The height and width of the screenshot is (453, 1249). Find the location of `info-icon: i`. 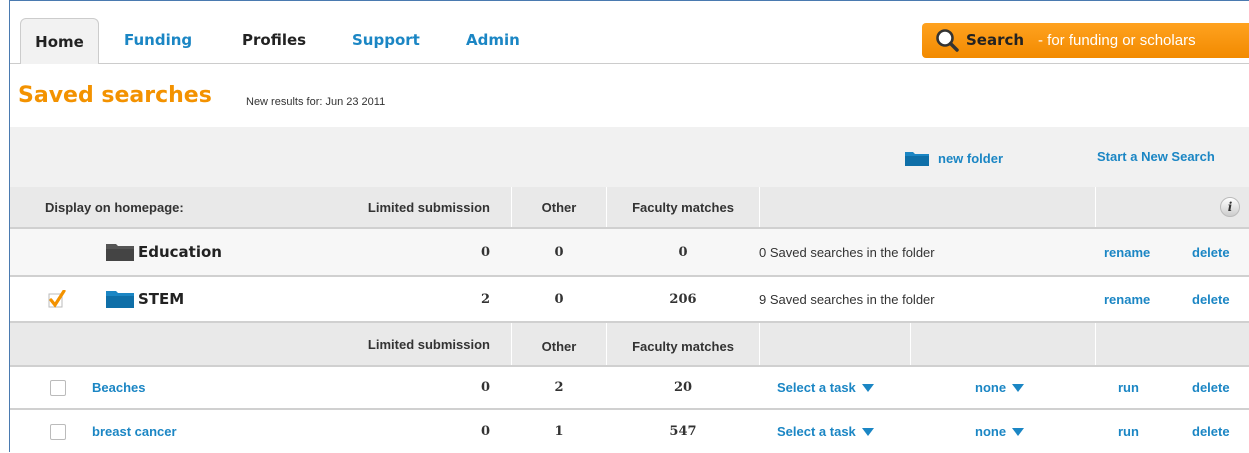

info-icon: i is located at coordinates (1230, 207).